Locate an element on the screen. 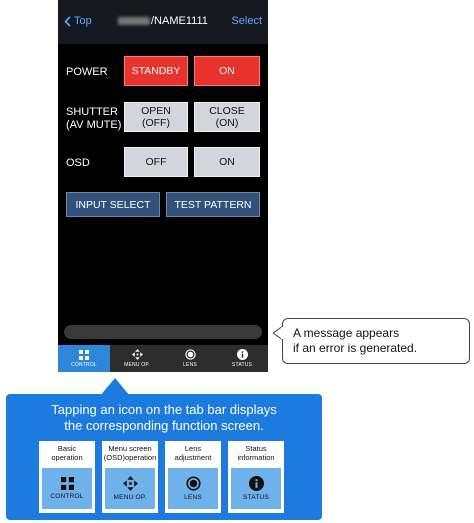 The image size is (474, 523). osd-off-button: OFF is located at coordinates (156, 162).